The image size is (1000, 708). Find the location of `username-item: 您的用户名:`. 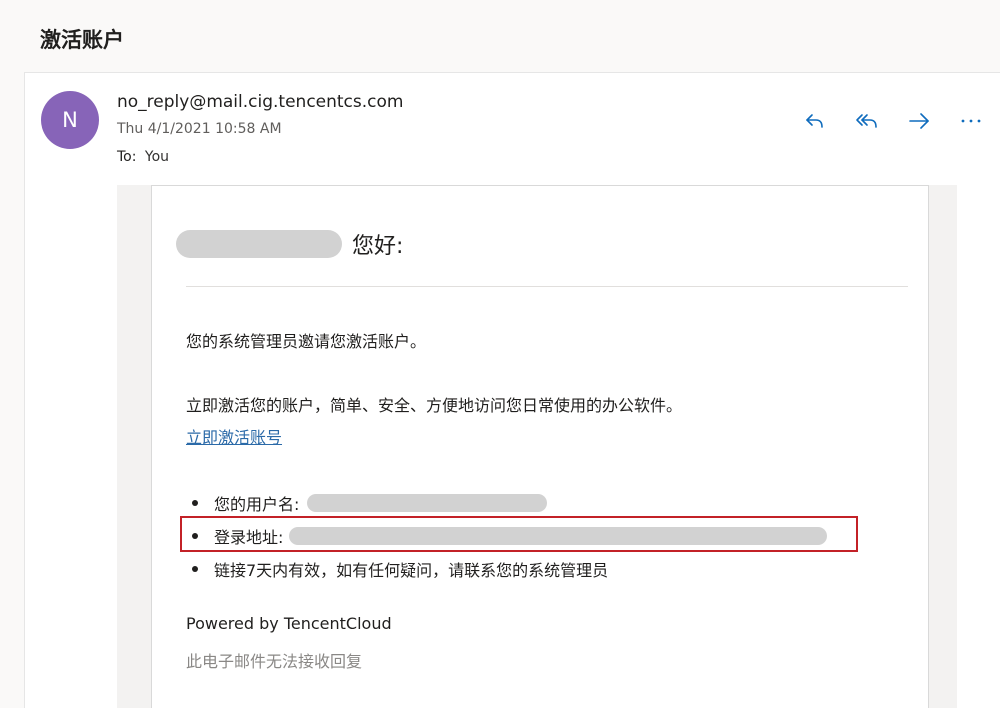

username-item: 您的用户名: is located at coordinates (506, 502).